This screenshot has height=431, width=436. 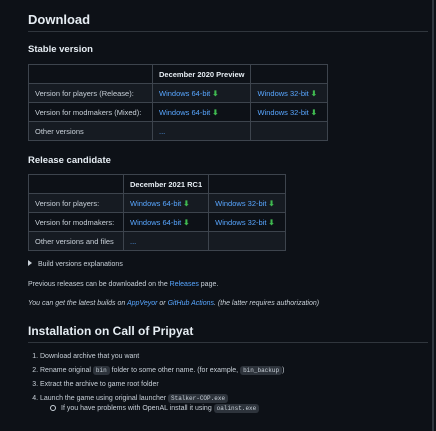 What do you see at coordinates (236, 408) in the screenshot?
I see `inline-code: oalinst.exe` at bounding box center [236, 408].